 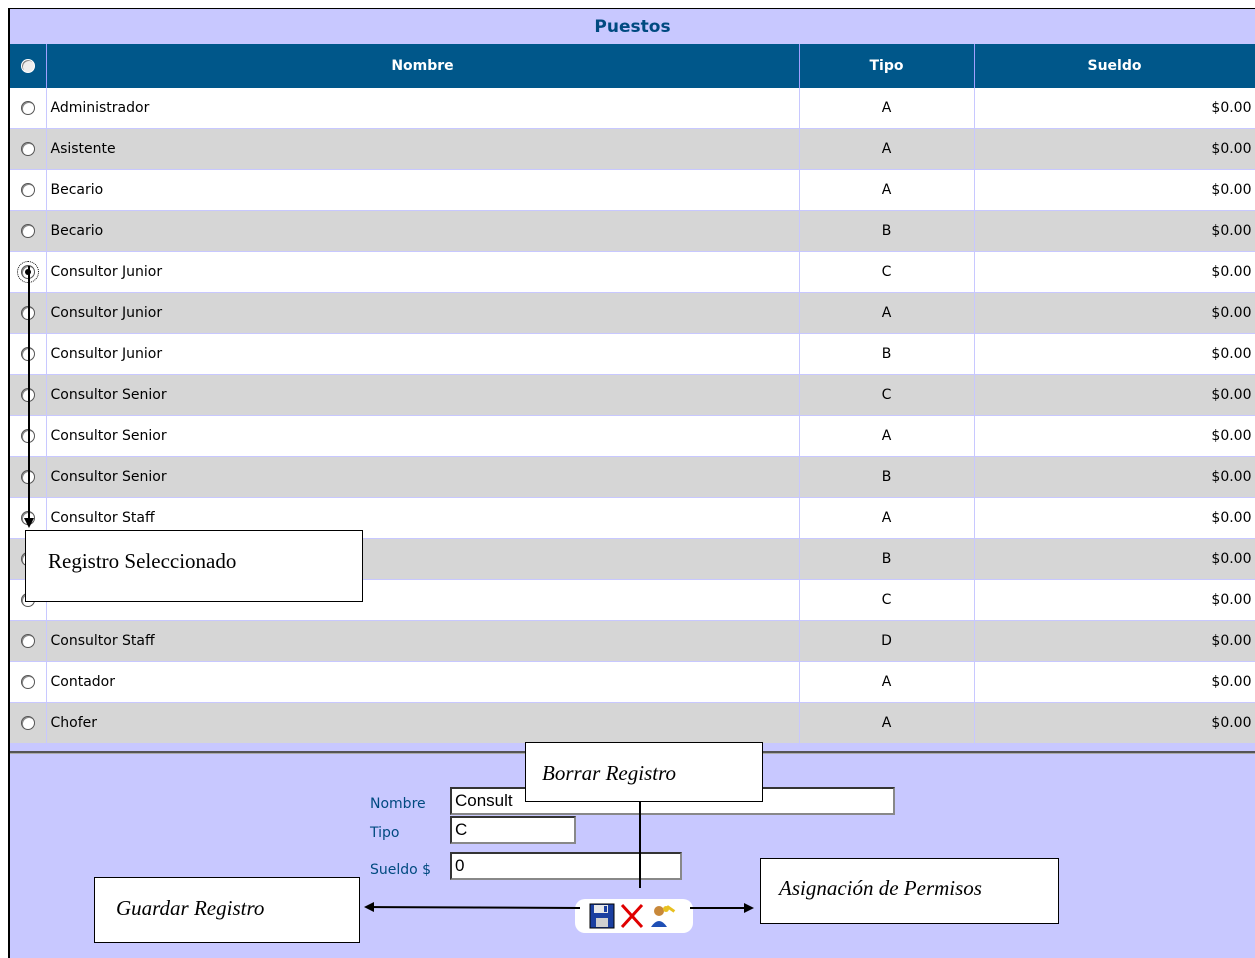 I want to click on table-row: Consultor Staff D $0.00, so click(x=632, y=641).